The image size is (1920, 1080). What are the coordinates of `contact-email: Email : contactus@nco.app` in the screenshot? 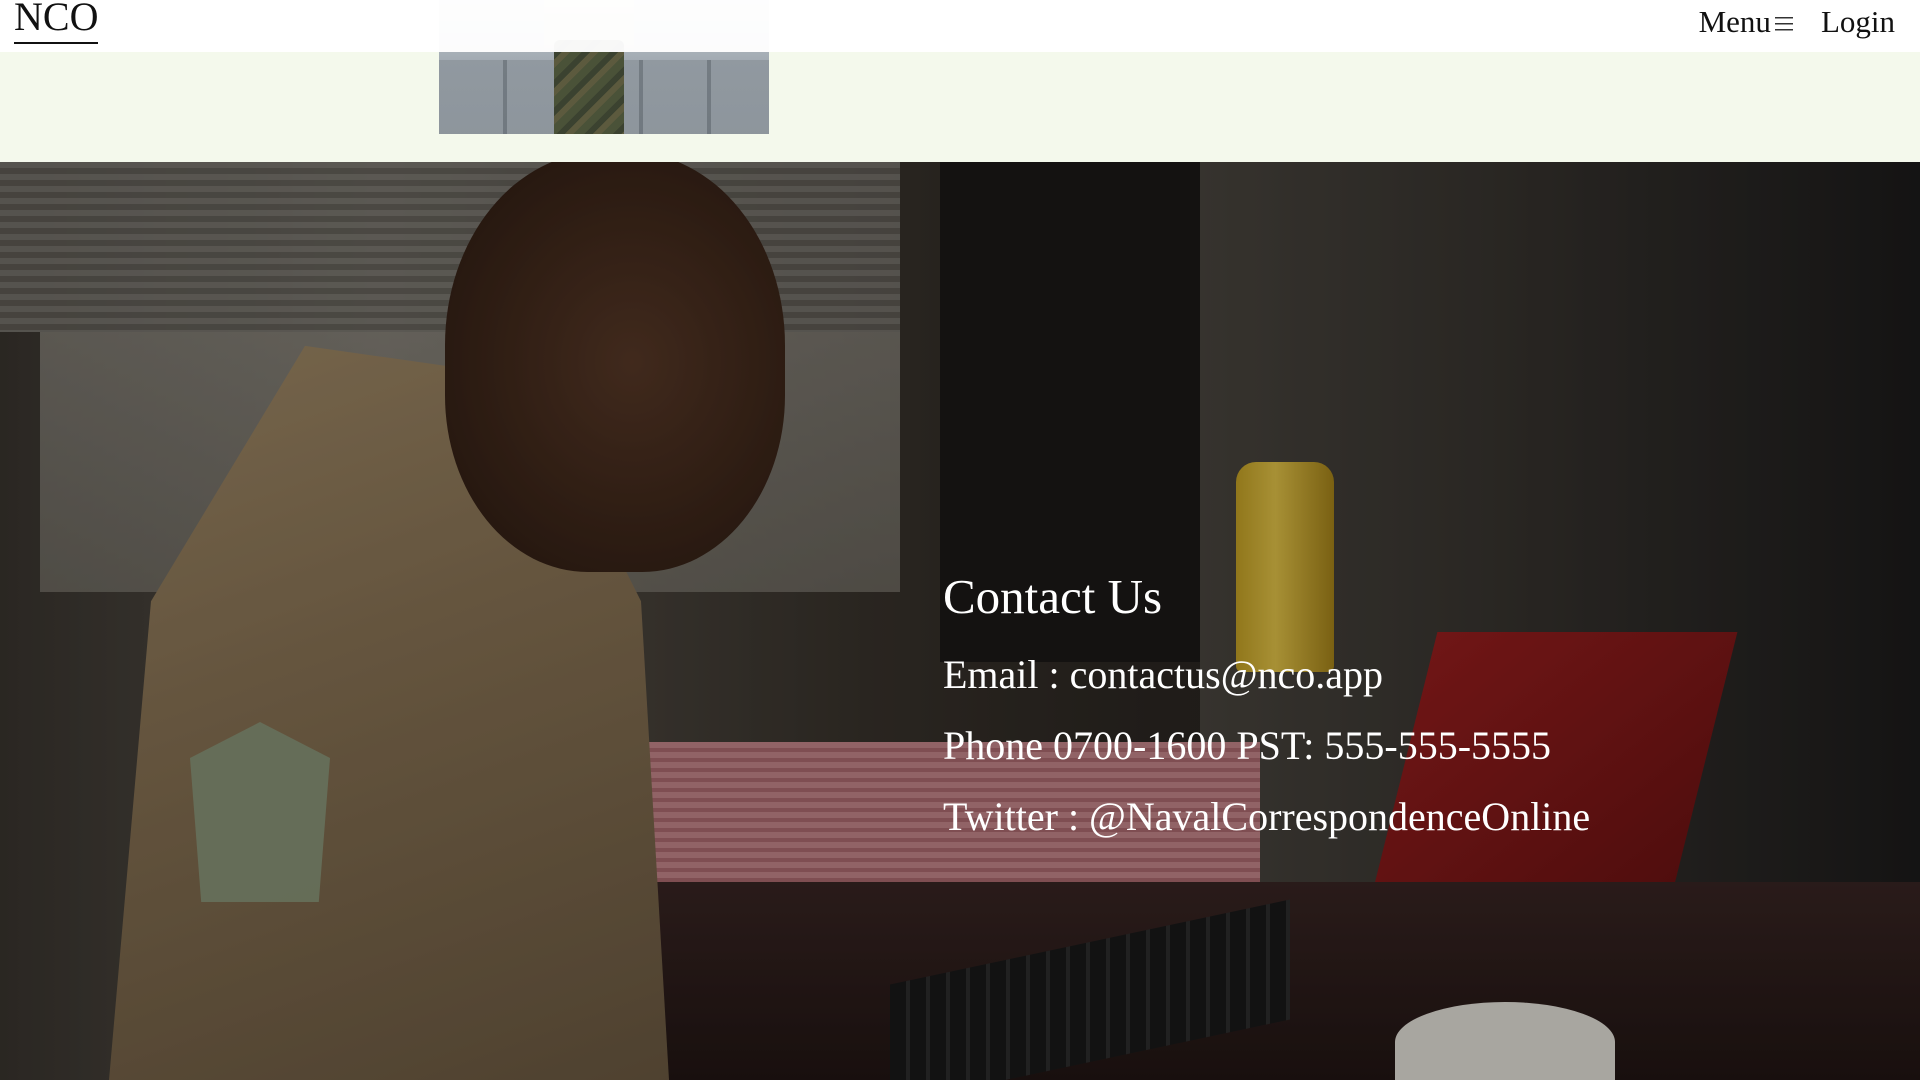 It's located at (1266, 675).